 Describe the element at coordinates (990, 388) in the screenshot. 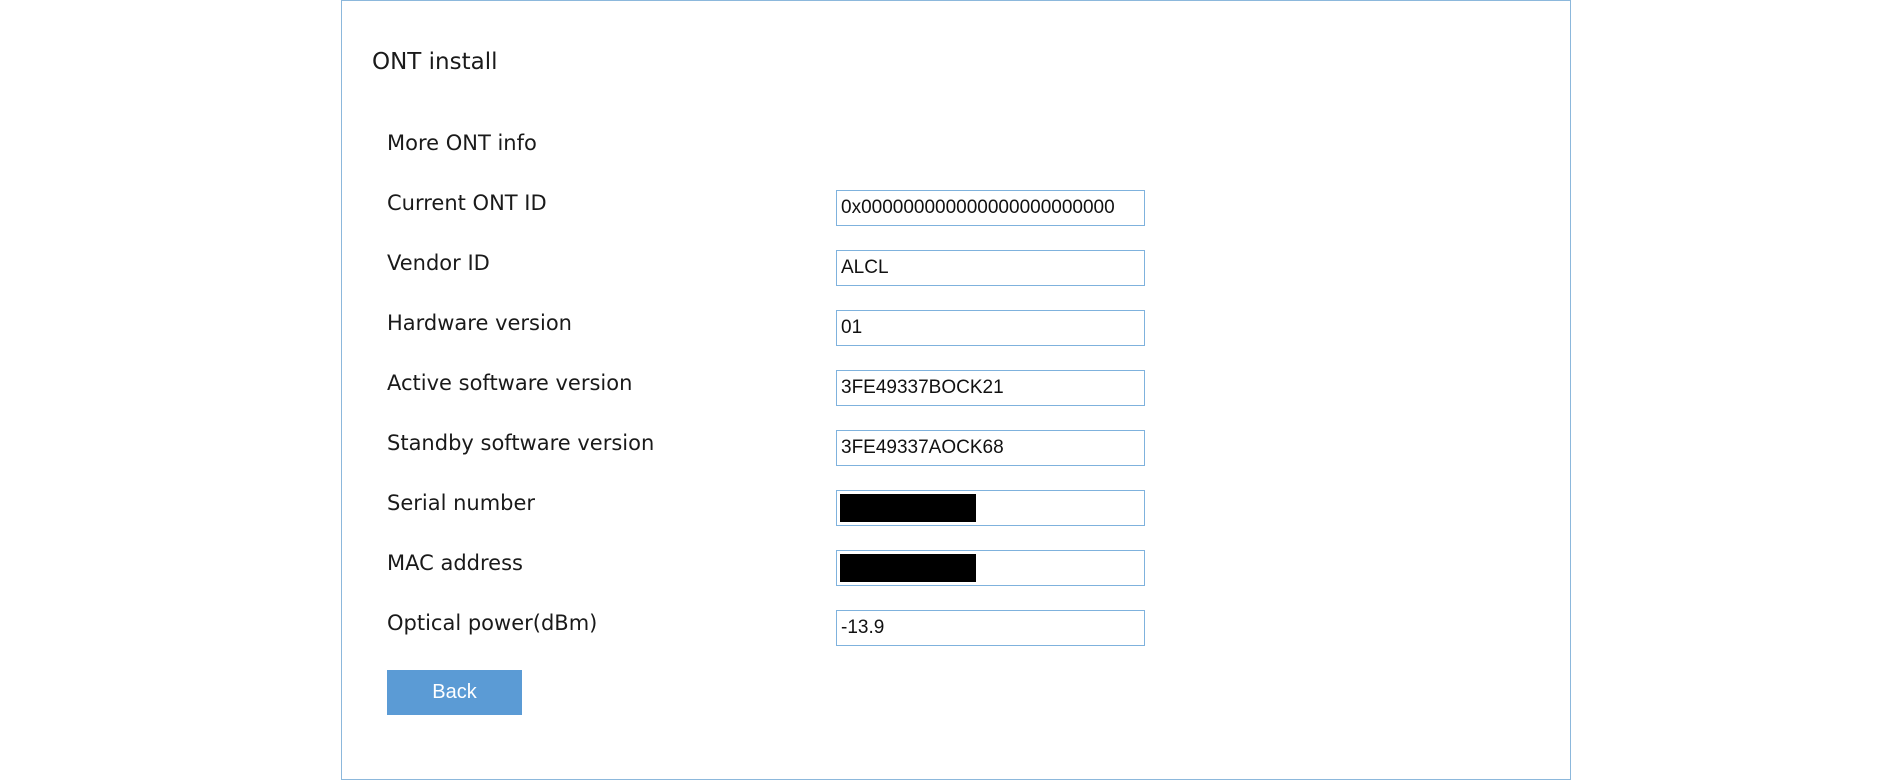

I see `active-software-version-field: 3FE49337BOCK21` at that location.